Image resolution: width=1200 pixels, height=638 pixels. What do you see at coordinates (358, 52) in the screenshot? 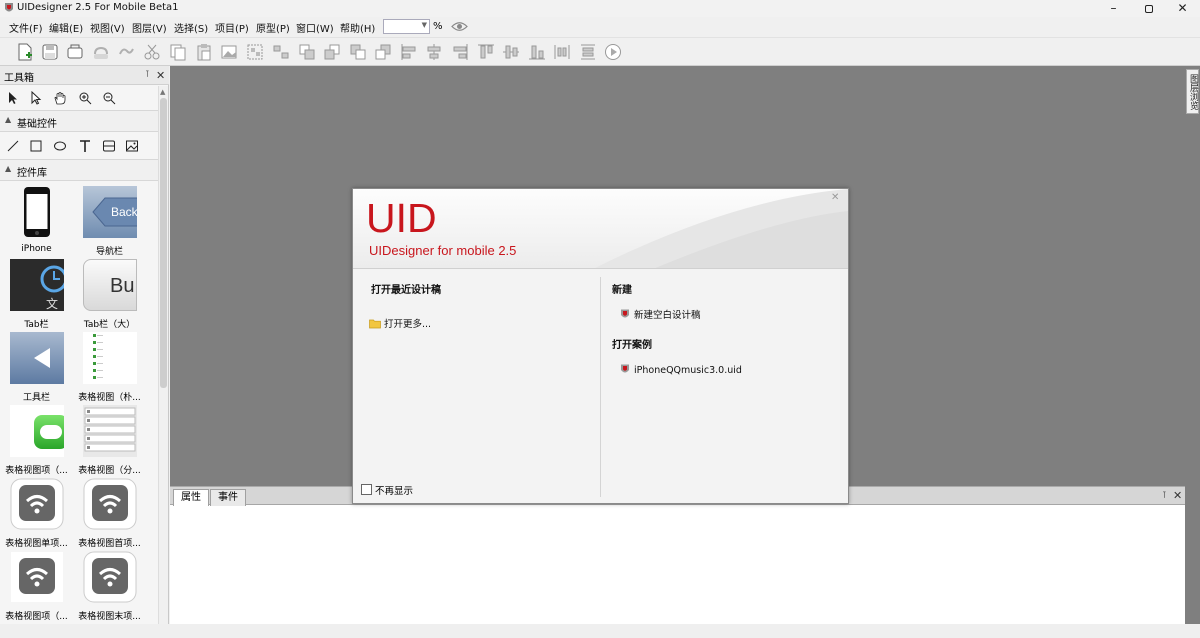
I see `send-backward-icon` at bounding box center [358, 52].